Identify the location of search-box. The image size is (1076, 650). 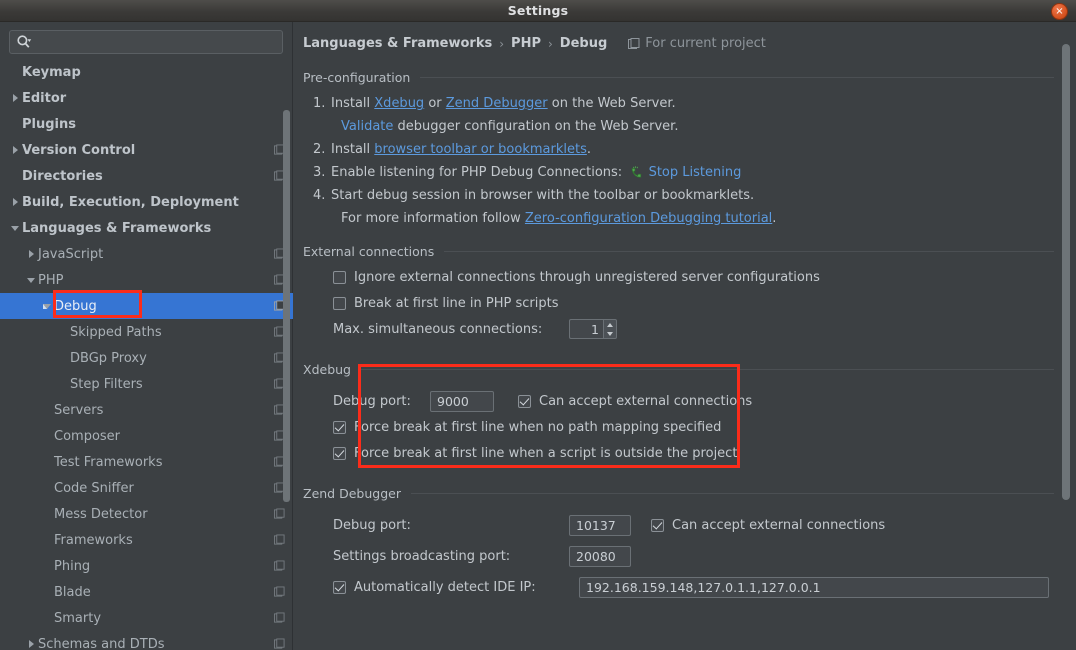
(146, 42).